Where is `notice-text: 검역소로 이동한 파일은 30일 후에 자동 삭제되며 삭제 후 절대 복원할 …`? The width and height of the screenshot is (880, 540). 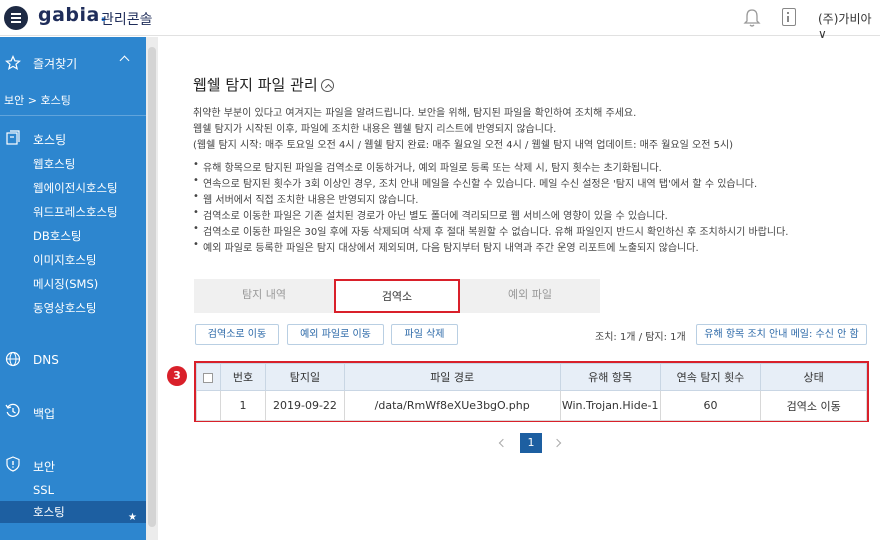 notice-text: 검역소로 이동한 파일은 30일 후에 자동 삭제되며 삭제 후 절대 복원할 … is located at coordinates (496, 232).